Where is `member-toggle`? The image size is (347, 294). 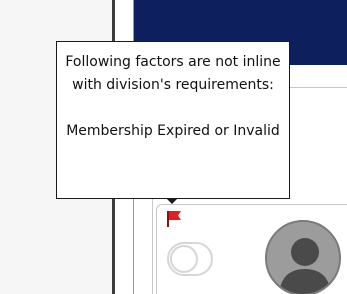
member-toggle is located at coordinates (190, 259).